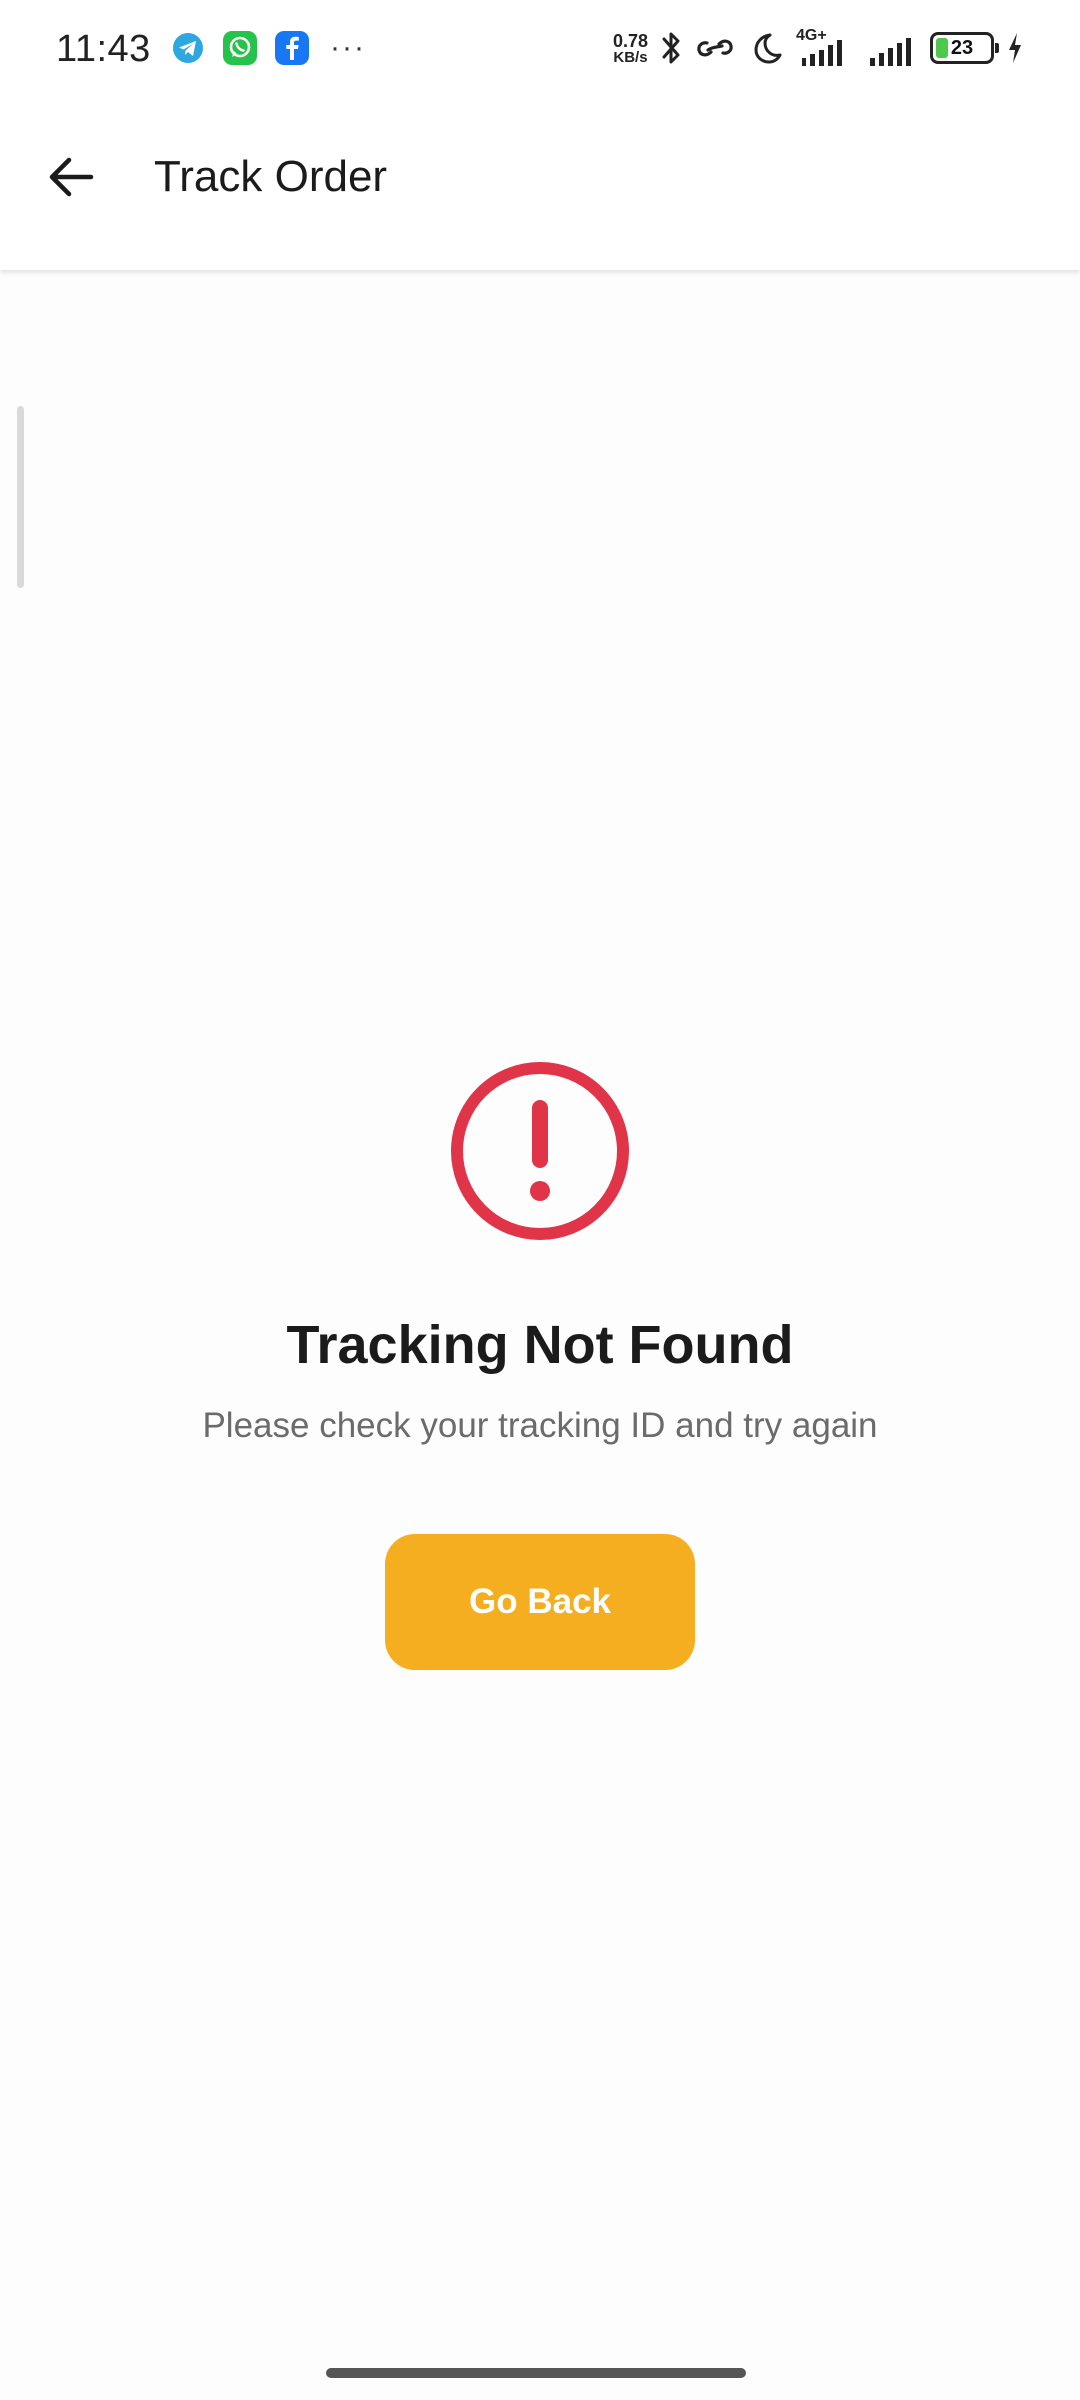 The image size is (1080, 2400). I want to click on facebook-icon, so click(292, 48).